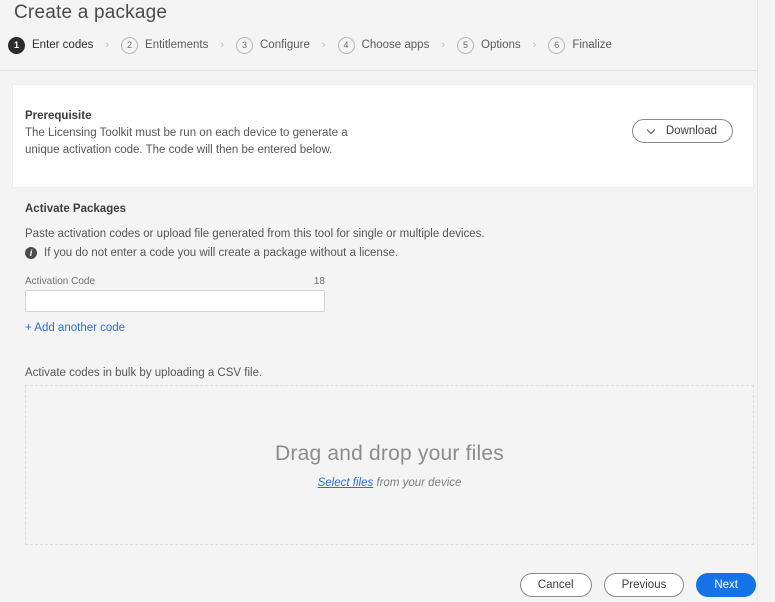  Describe the element at coordinates (379, 70) in the screenshot. I see `header-divider` at that location.